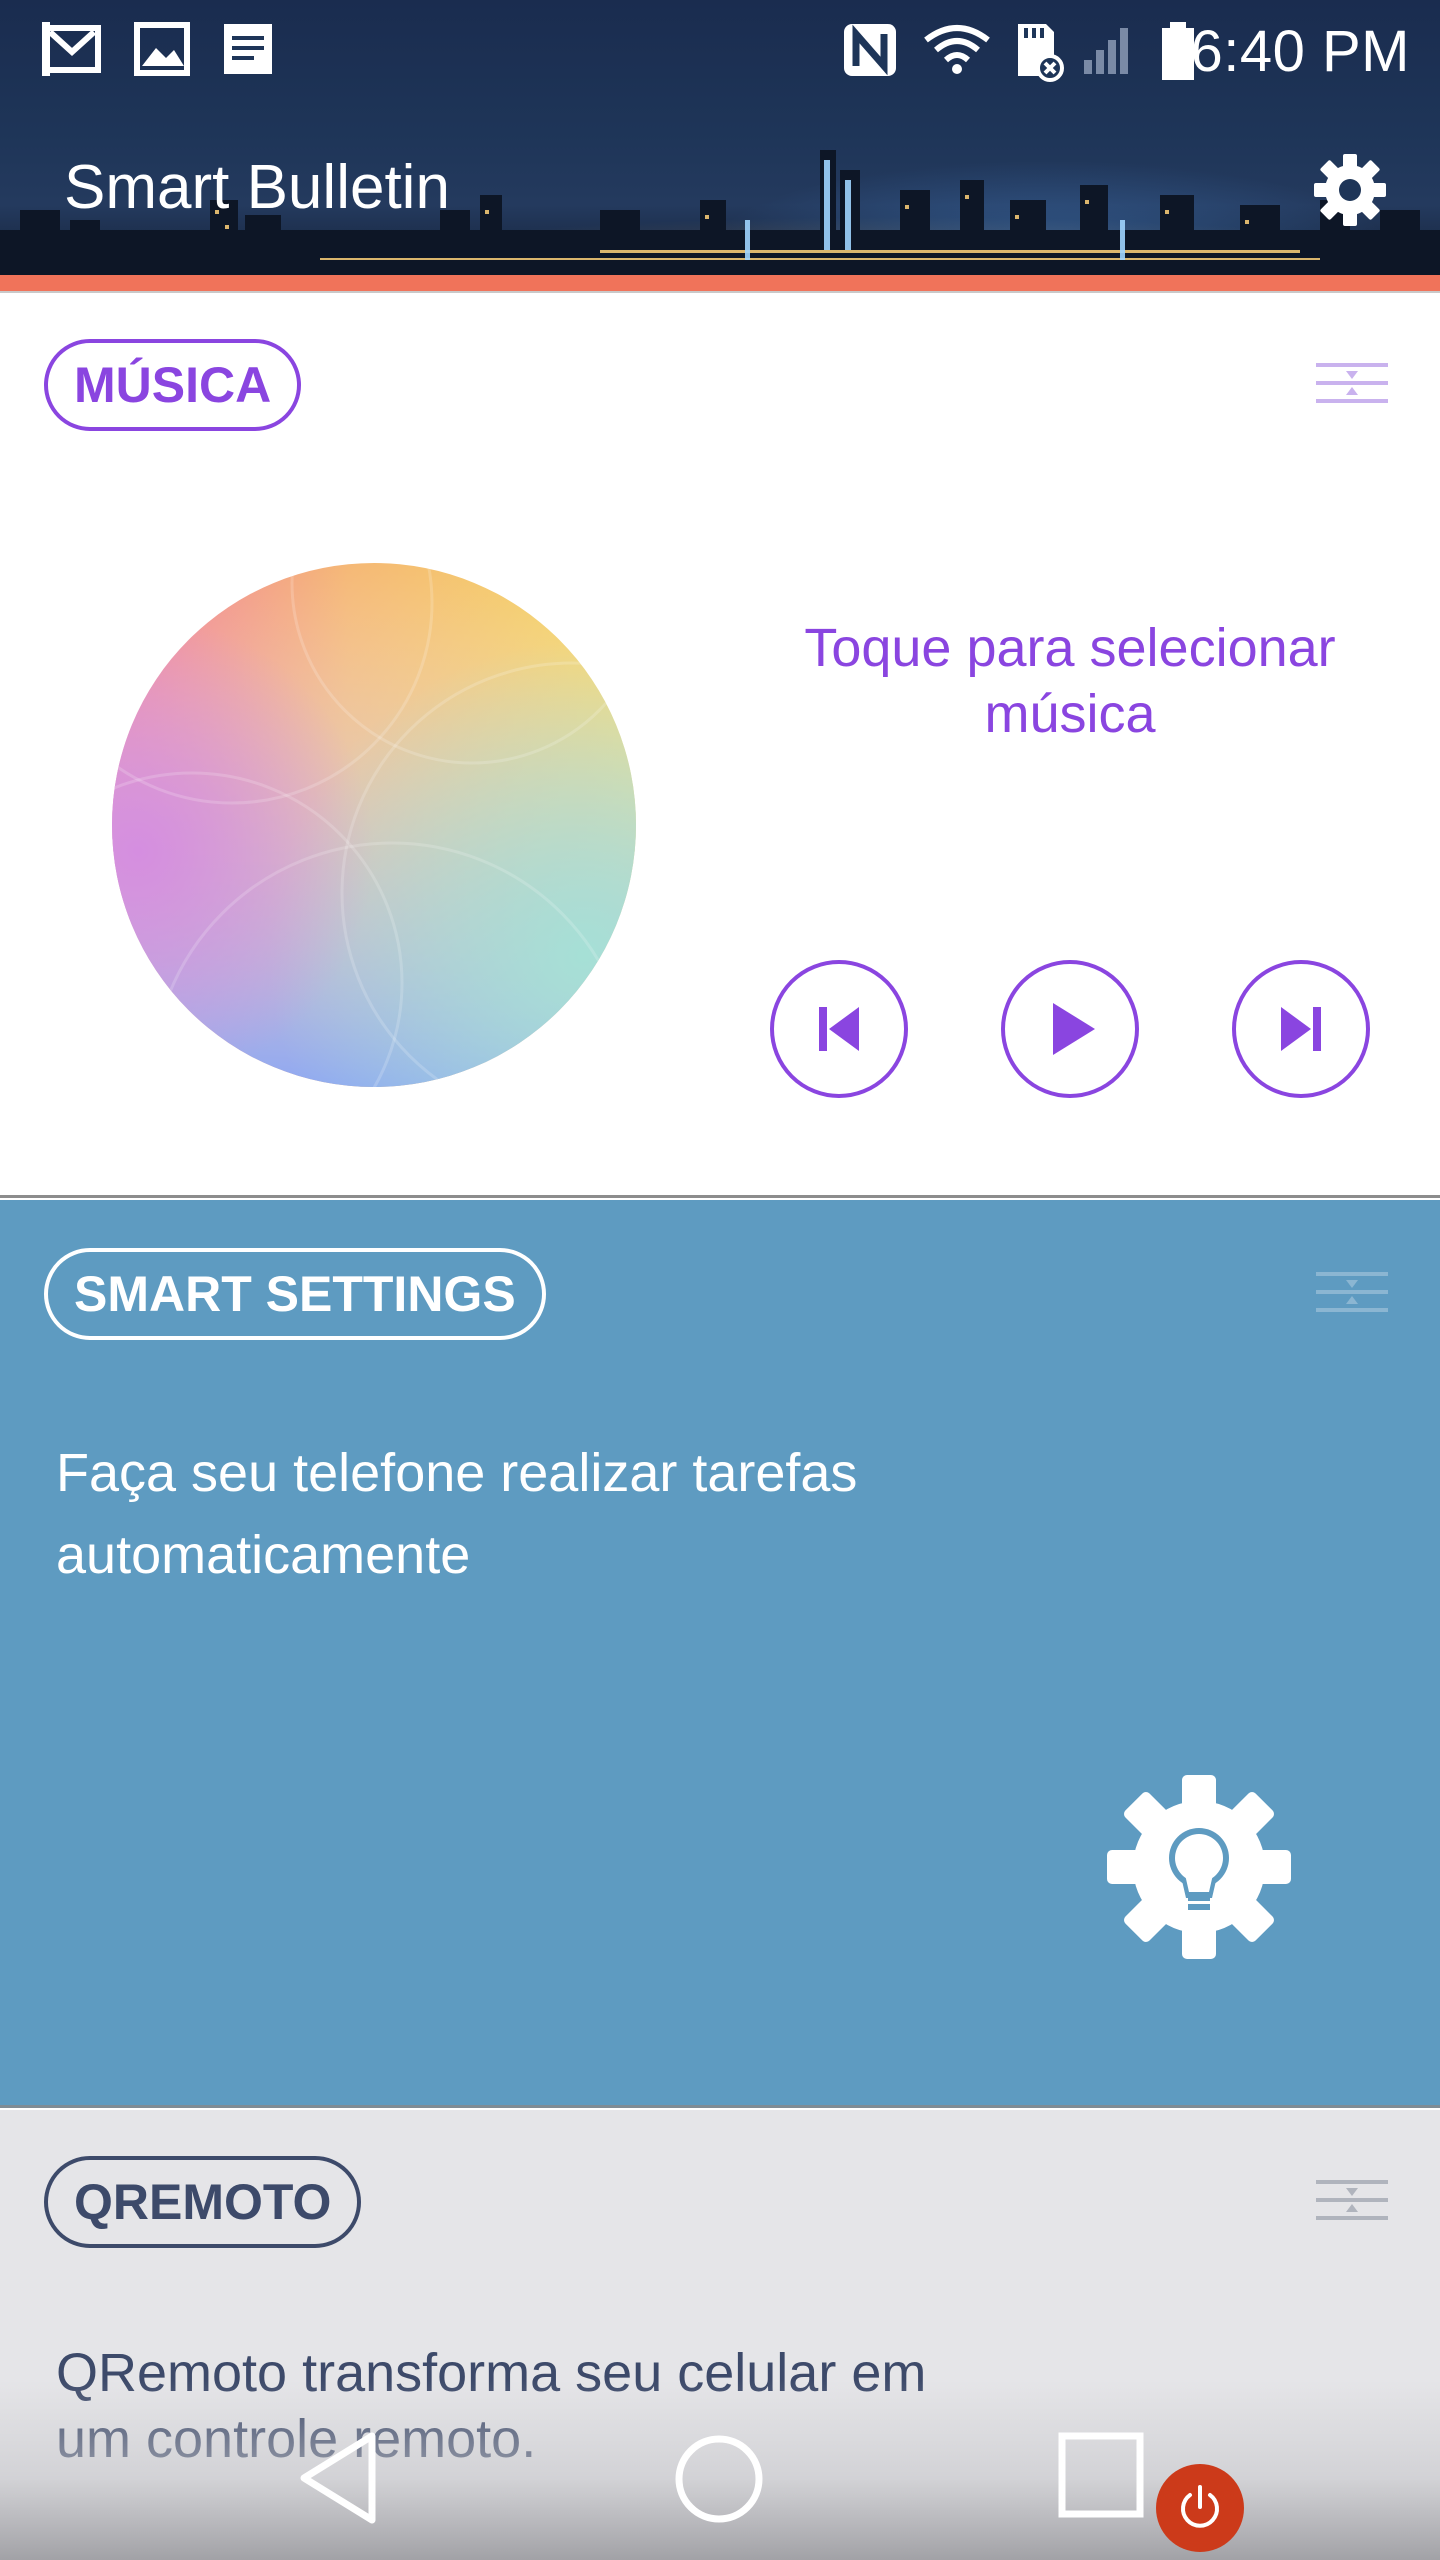 Image resolution: width=1440 pixels, height=2560 pixels. Describe the element at coordinates (1101, 2475) in the screenshot. I see `recents-icon` at that location.